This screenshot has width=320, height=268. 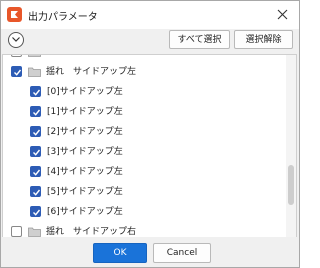 What do you see at coordinates (55, 58) in the screenshot?
I see `row-label: 揺れ` at bounding box center [55, 58].